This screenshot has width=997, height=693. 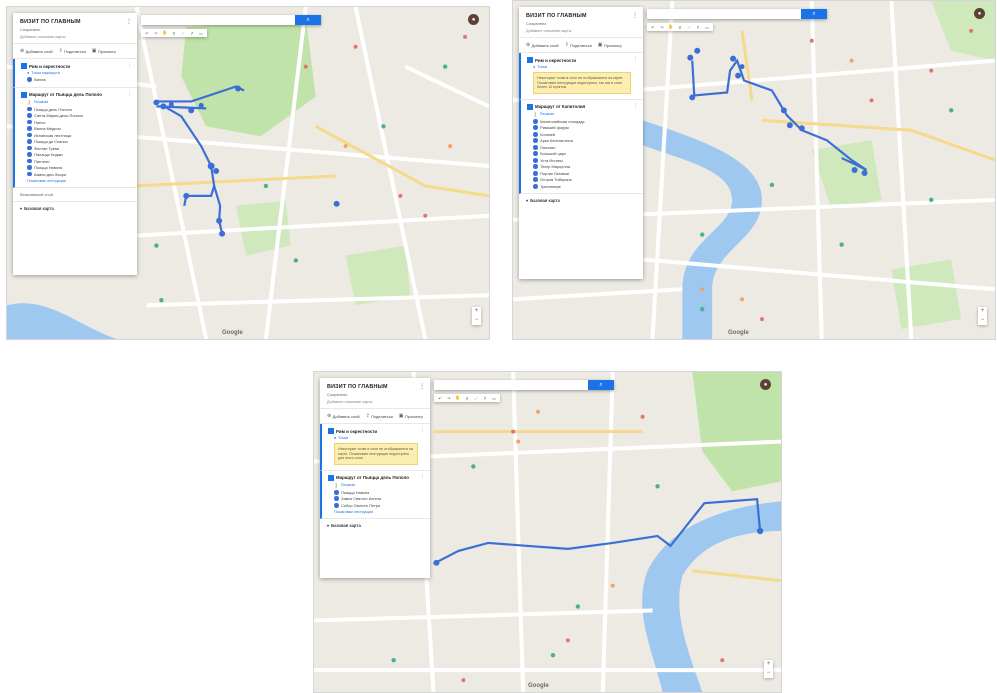 I want to click on list-item: Палатин, so click(x=585, y=147).